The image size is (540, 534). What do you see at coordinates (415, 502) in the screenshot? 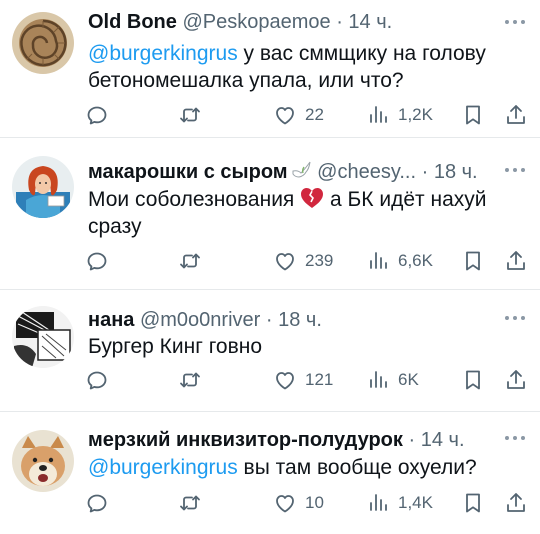
I see `views-count: 1,4K` at bounding box center [415, 502].